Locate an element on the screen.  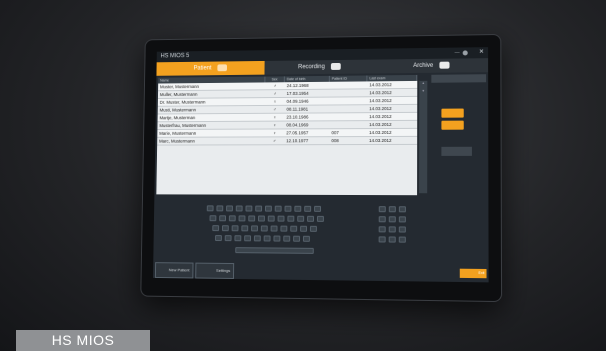
table-cell: Marc, Mustermann is located at coordinates (177, 141).